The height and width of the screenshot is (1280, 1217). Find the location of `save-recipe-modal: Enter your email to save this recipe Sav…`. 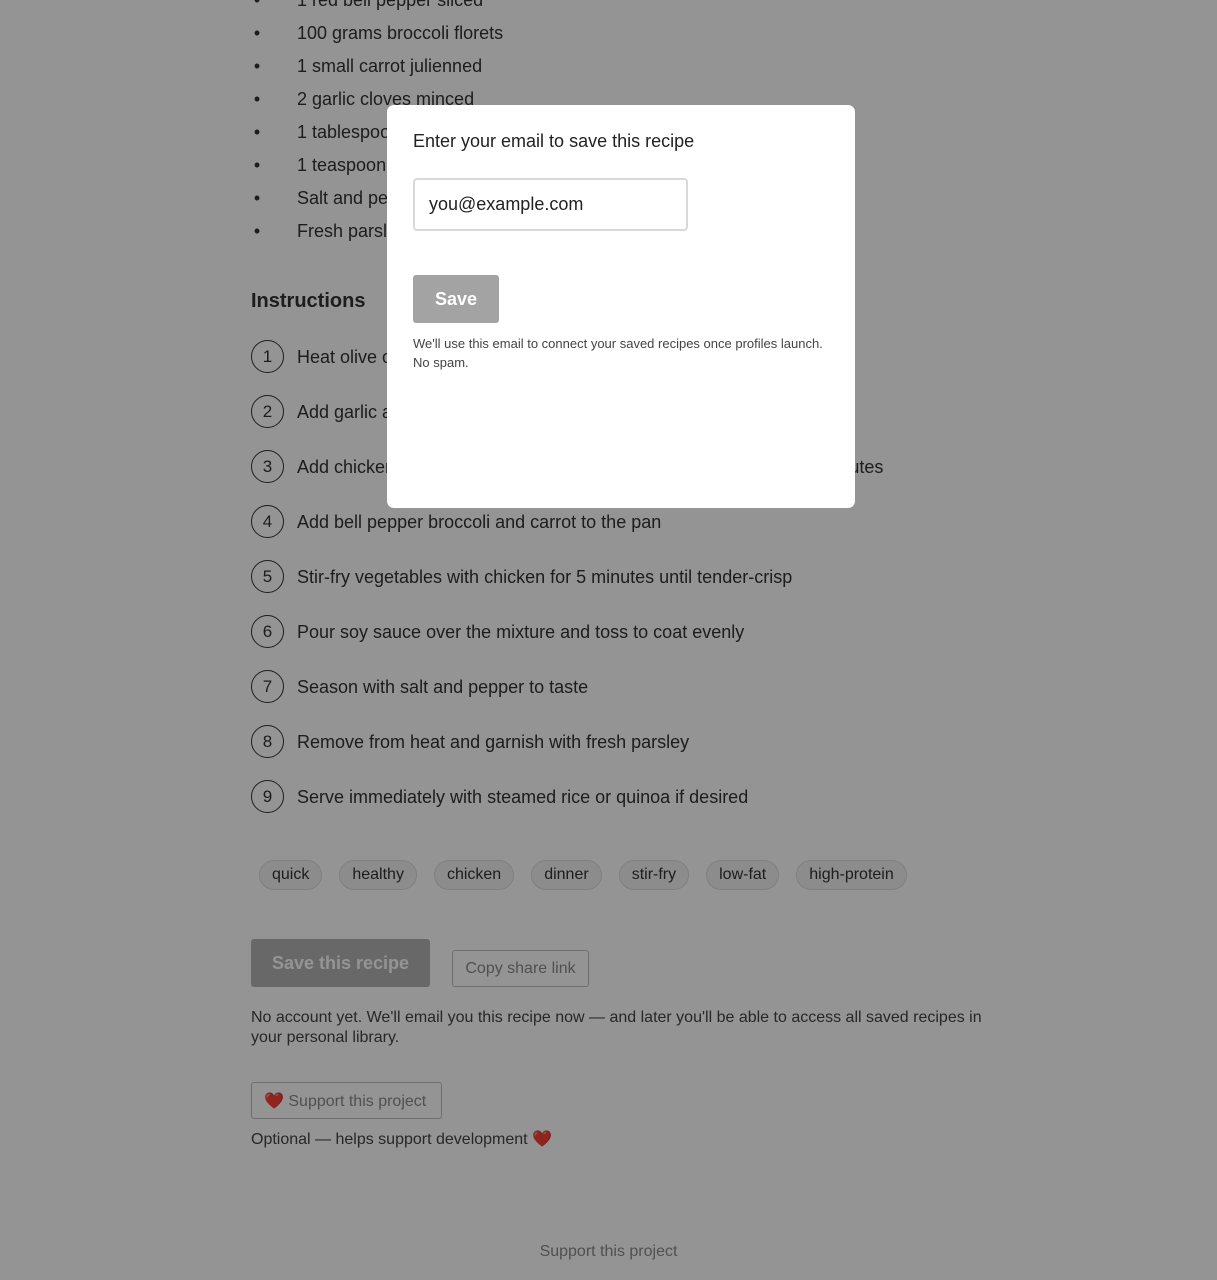

save-recipe-modal: Enter your email to save this recipe Sav… is located at coordinates (621, 306).